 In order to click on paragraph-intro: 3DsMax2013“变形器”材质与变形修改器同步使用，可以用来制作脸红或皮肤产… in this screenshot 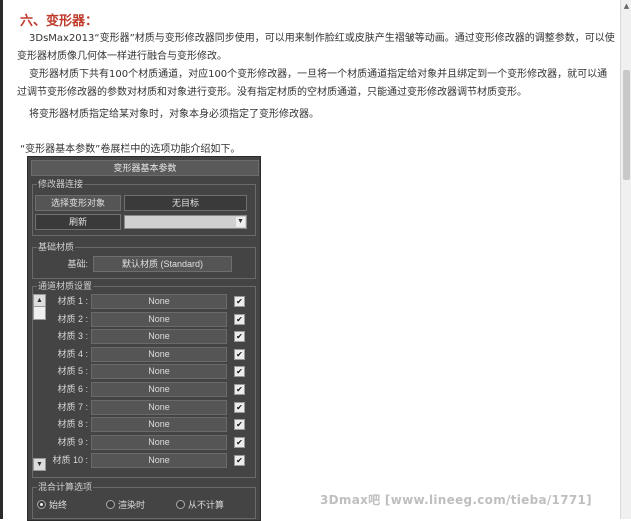, I will do `click(316, 47)`.